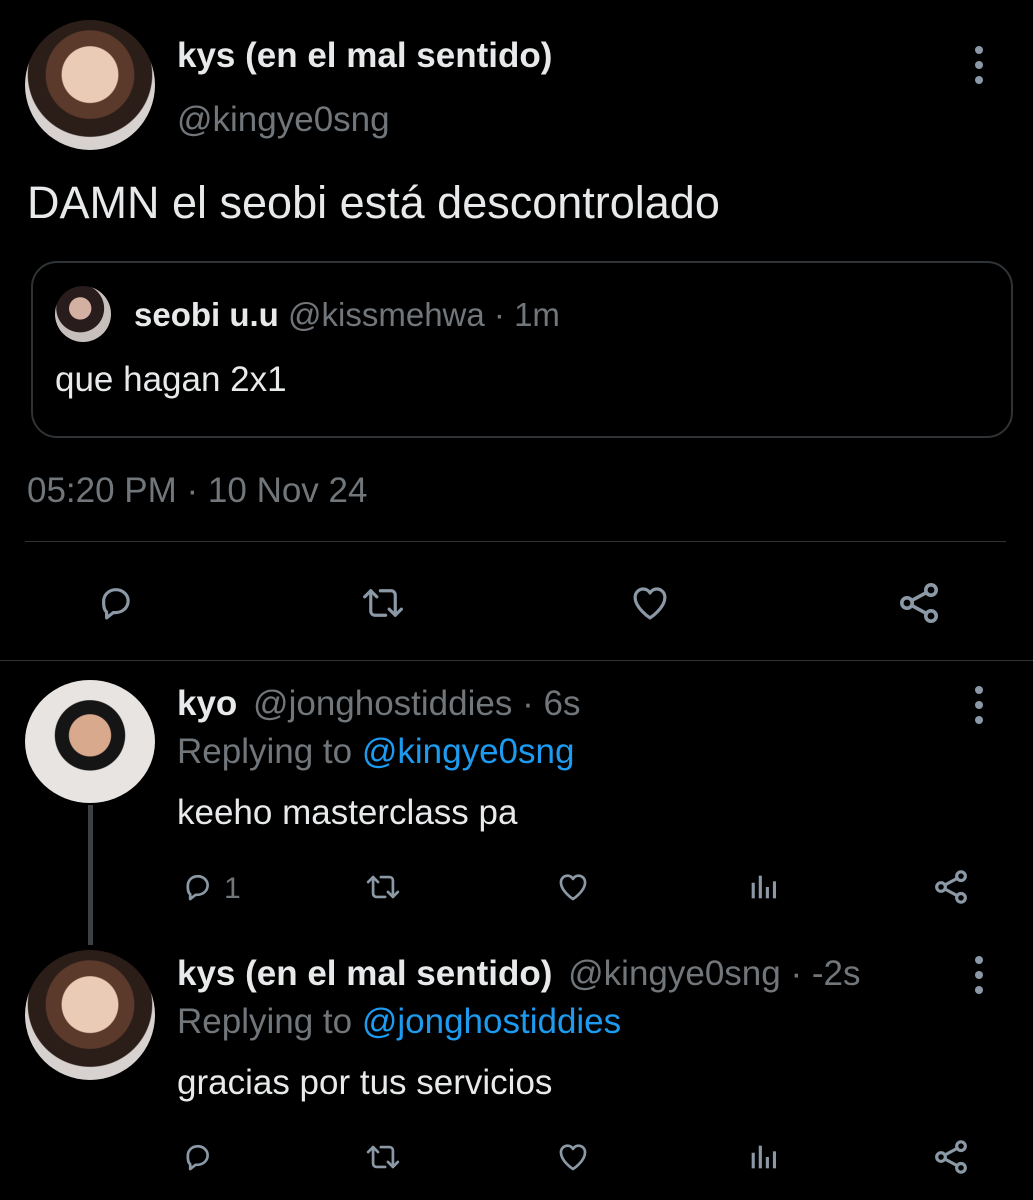 Image resolution: width=1033 pixels, height=1200 pixels. What do you see at coordinates (232, 888) in the screenshot?
I see `reply-count: 1` at bounding box center [232, 888].